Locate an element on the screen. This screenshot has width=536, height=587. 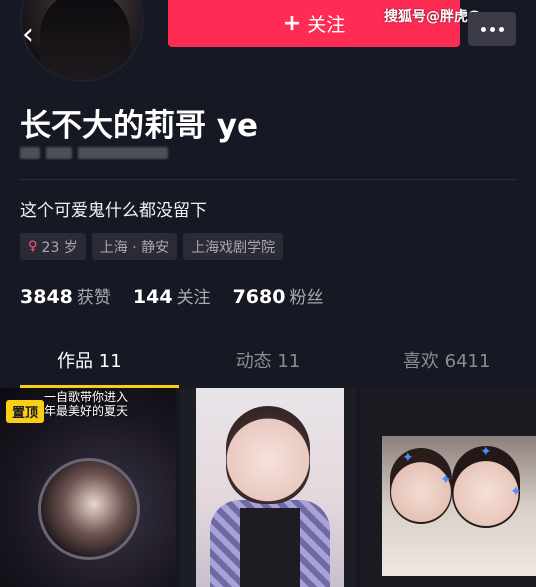
divider is located at coordinates (268, 179).